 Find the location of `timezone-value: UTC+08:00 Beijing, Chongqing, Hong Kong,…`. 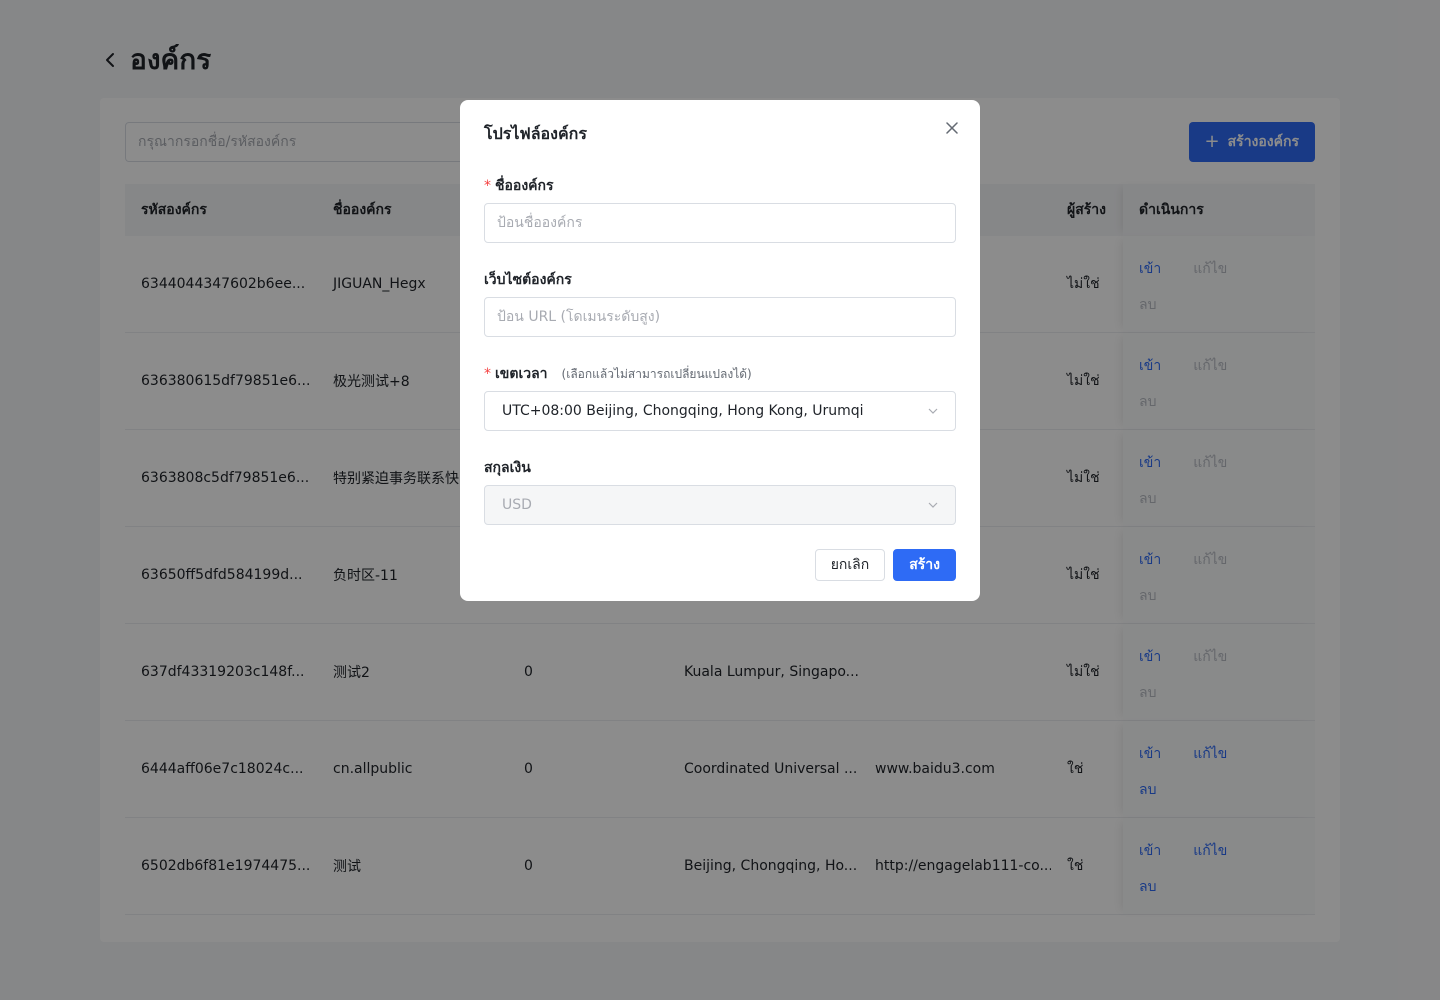

timezone-value: UTC+08:00 Beijing, Chongqing, Hong Kong,… is located at coordinates (683, 411).